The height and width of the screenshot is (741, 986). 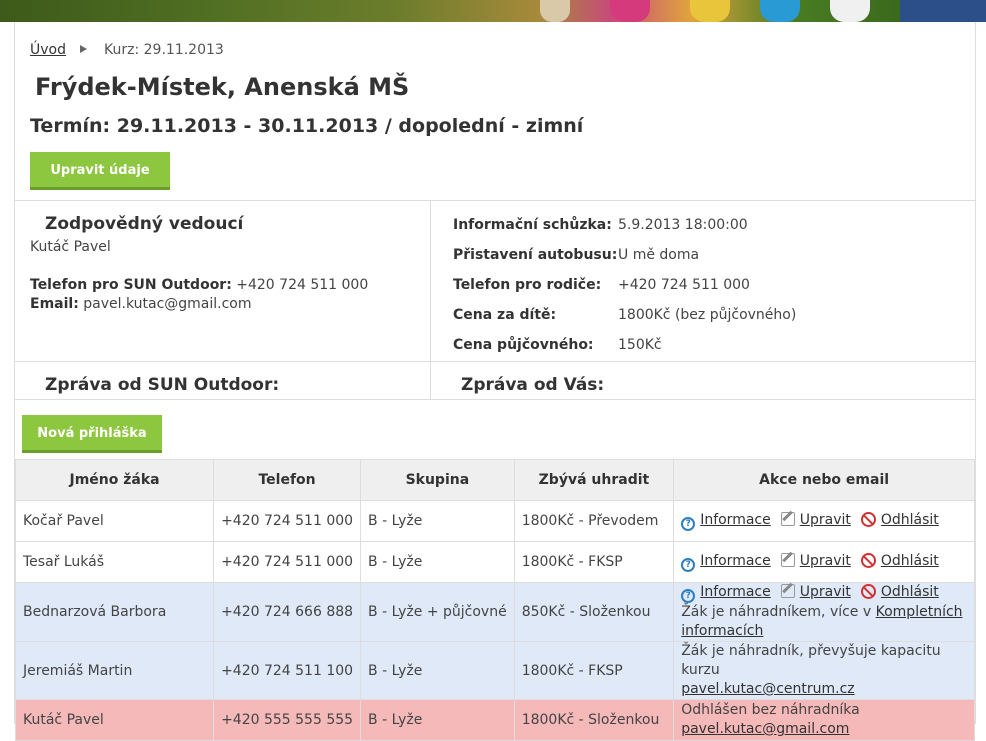 I want to click on leader-phone-label: Telefon pro SUN Outdoor:, so click(x=131, y=285).